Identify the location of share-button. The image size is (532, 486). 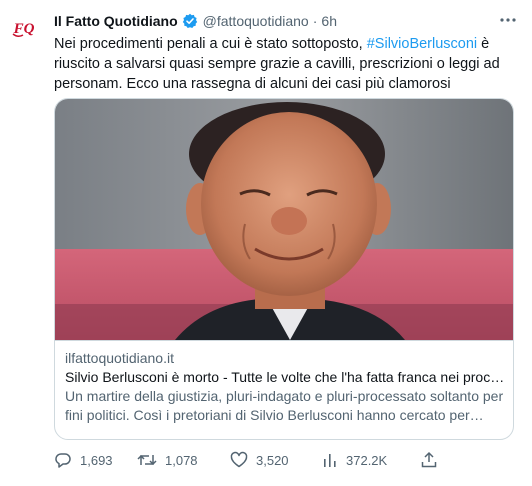
(433, 460).